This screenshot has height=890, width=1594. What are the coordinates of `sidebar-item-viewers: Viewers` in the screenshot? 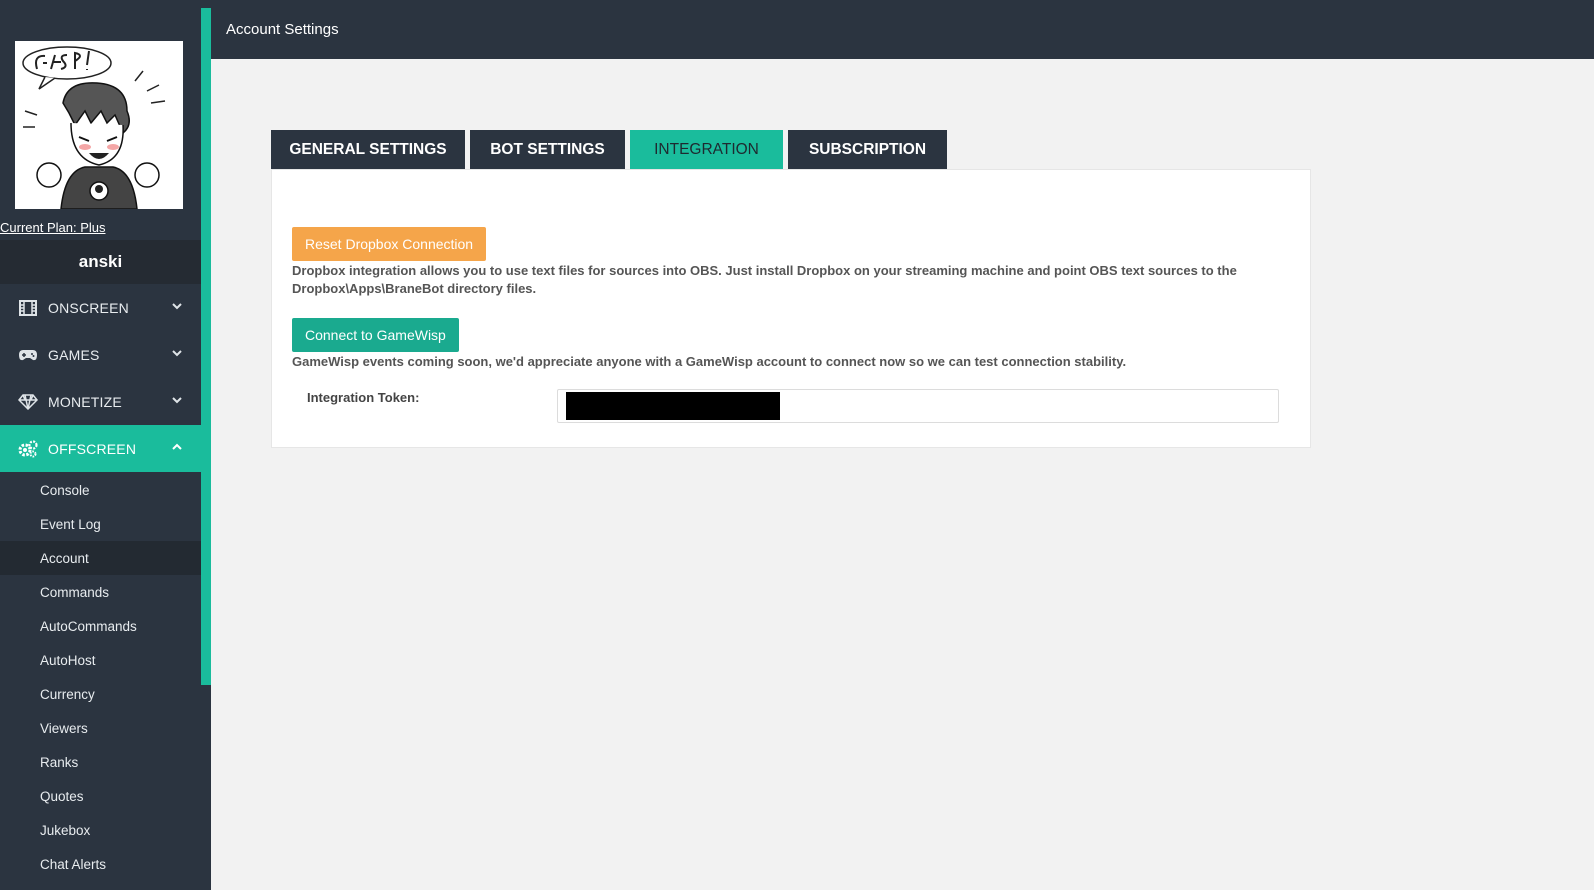 It's located at (100, 728).